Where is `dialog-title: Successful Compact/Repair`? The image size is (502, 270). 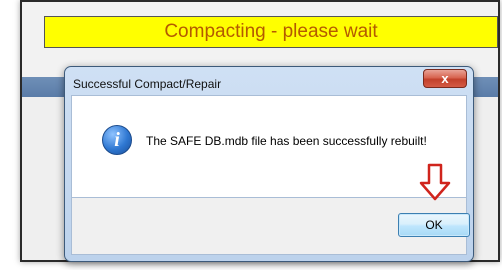 dialog-title: Successful Compact/Repair is located at coordinates (147, 84).